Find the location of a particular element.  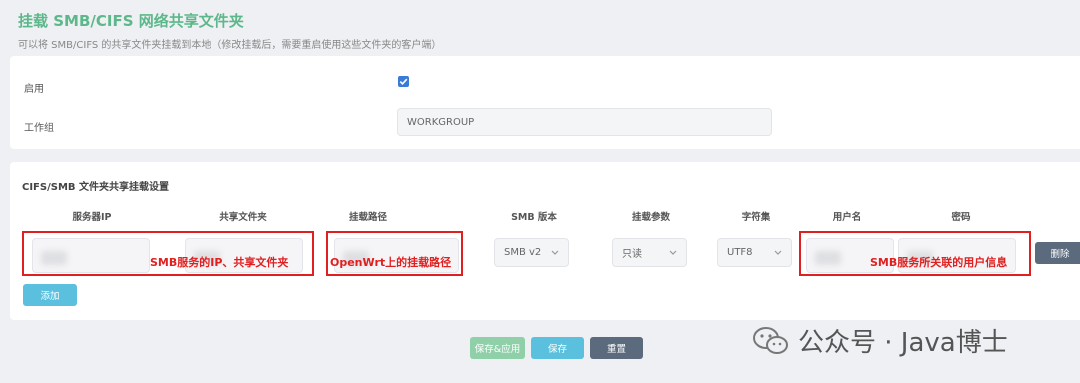

smb-version-value: SMB v2 is located at coordinates (523, 252).